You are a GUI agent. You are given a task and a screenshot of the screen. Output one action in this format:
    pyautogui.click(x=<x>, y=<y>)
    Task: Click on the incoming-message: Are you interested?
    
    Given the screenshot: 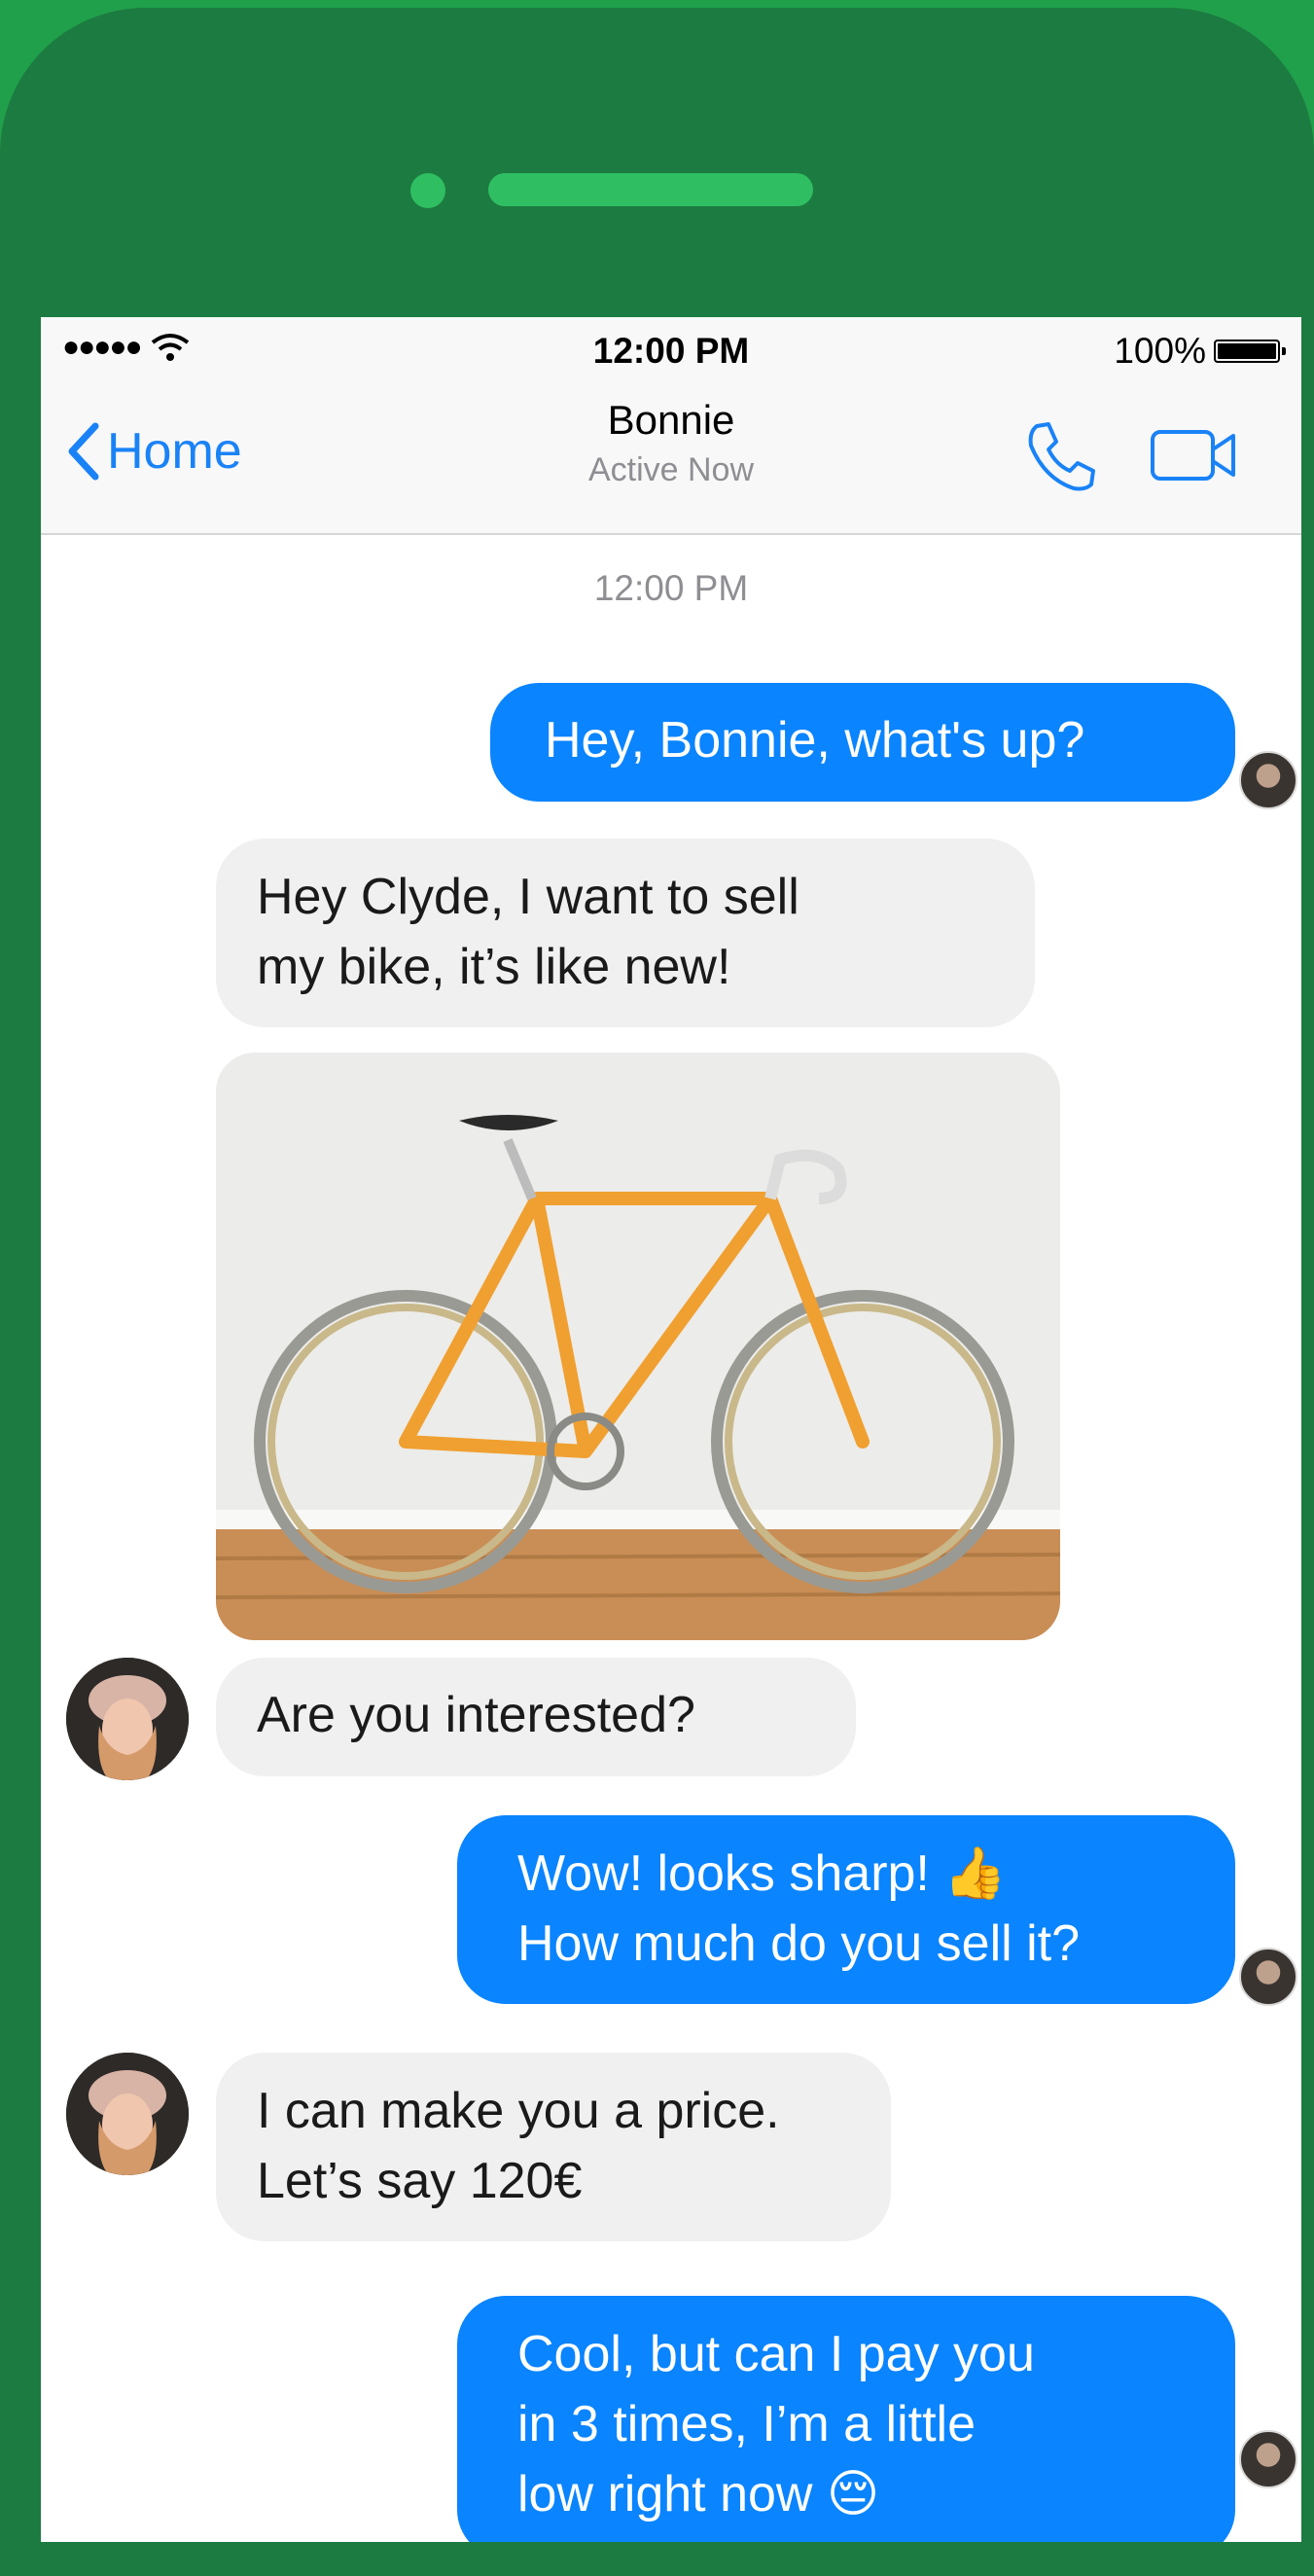 What is the action you would take?
    pyautogui.click(x=536, y=1717)
    